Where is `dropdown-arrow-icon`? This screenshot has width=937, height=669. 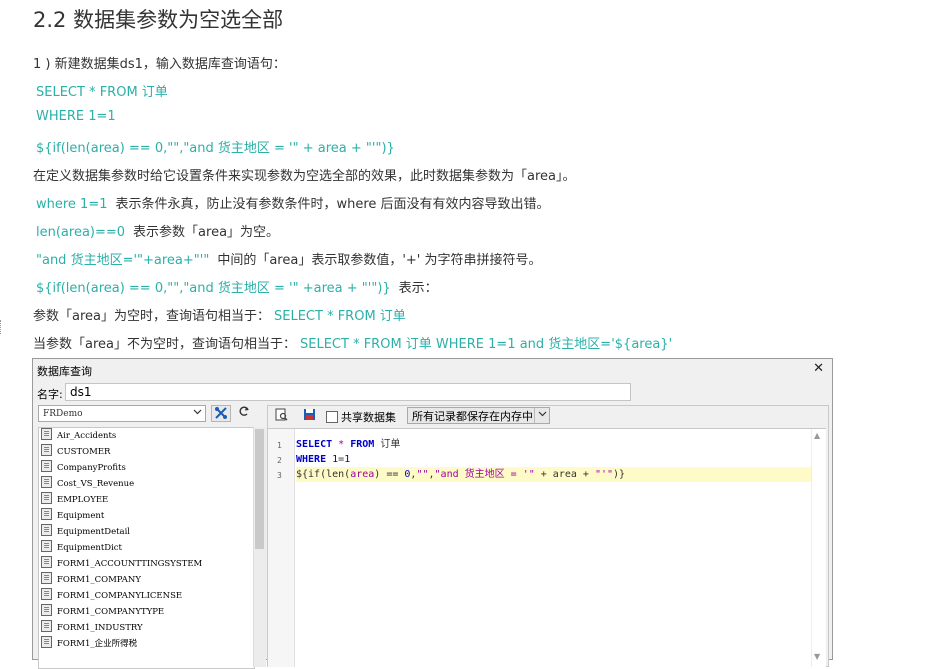 dropdown-arrow-icon is located at coordinates (541, 415).